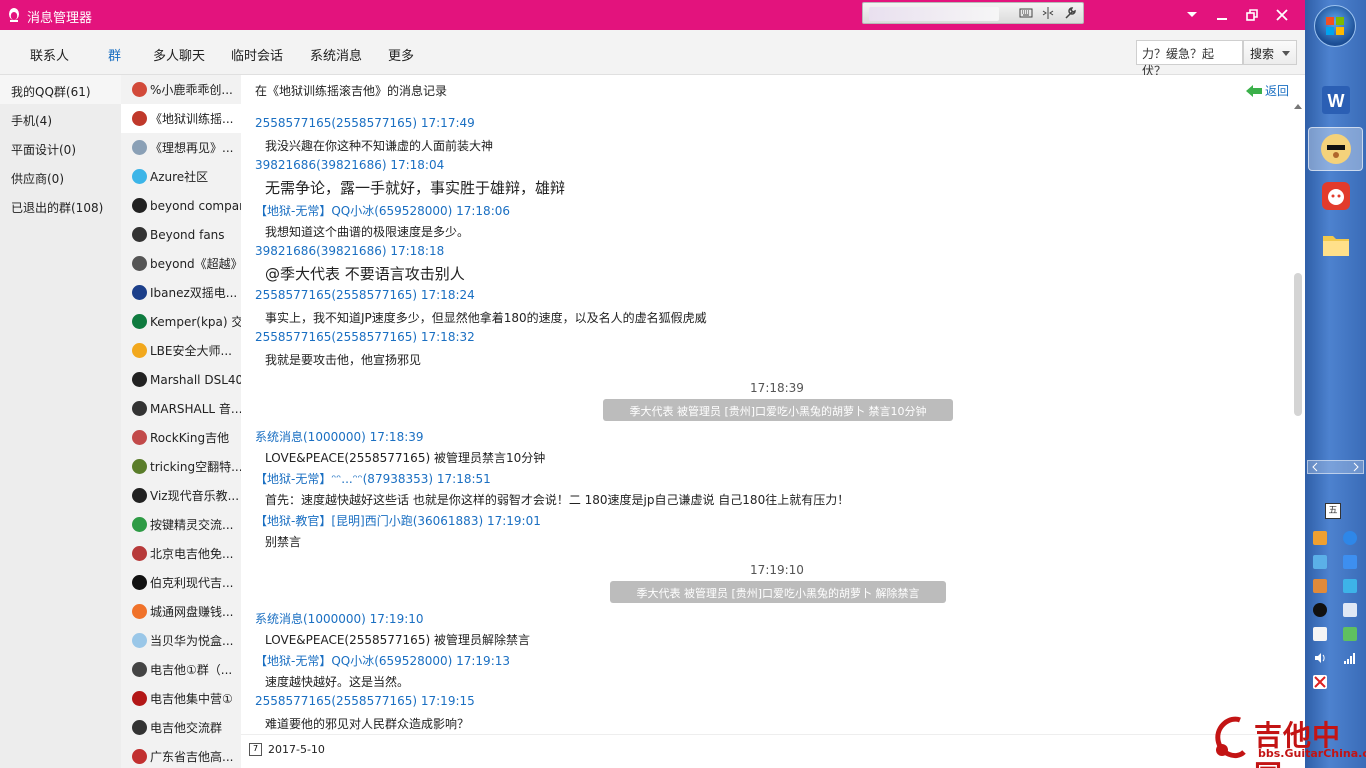  Describe the element at coordinates (179, 54) in the screenshot. I see `tab-multi-chat: 多人聊天` at that location.